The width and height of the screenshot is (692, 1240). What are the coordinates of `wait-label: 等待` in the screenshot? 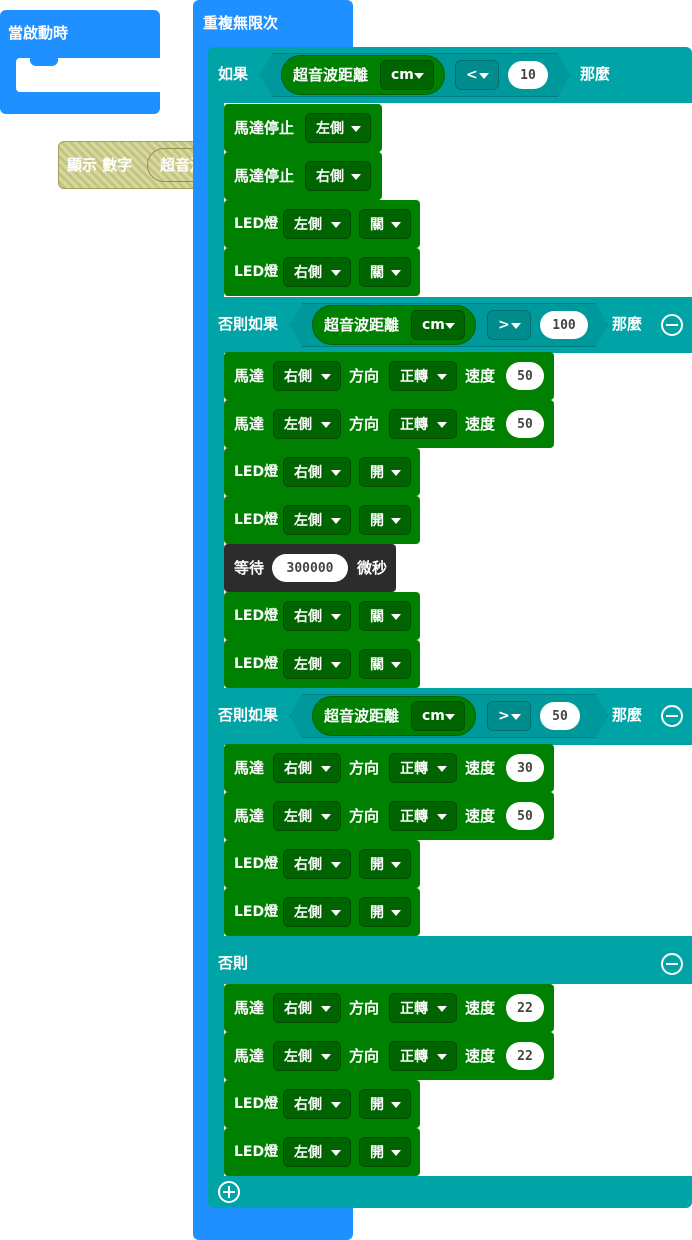 It's located at (249, 568).